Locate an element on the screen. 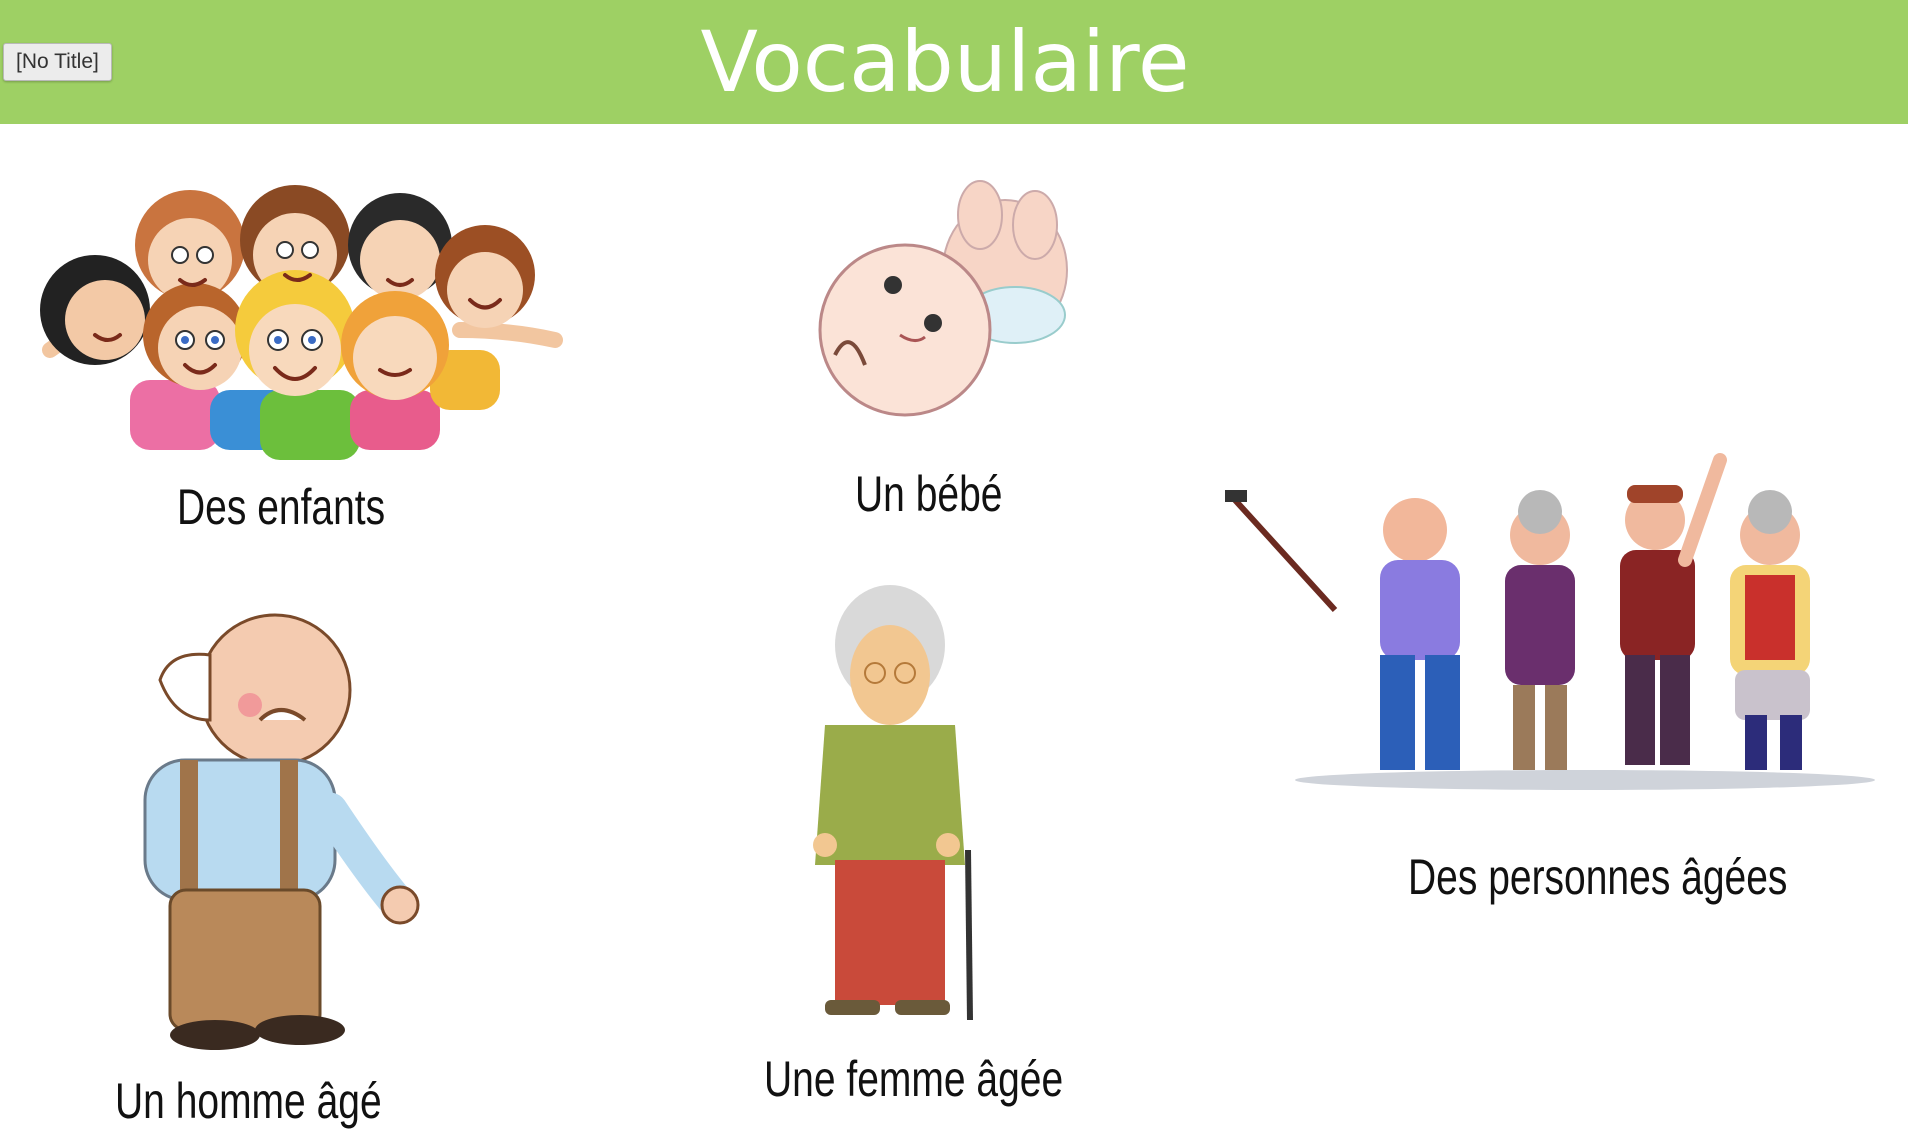 The width and height of the screenshot is (1908, 1146). children-group-illustration is located at coordinates (301, 322).